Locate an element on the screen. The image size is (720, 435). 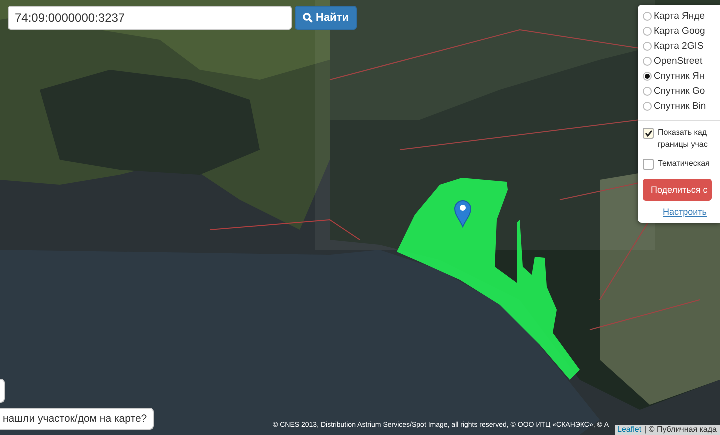
attribution-text: | © Публичная када is located at coordinates (680, 430).